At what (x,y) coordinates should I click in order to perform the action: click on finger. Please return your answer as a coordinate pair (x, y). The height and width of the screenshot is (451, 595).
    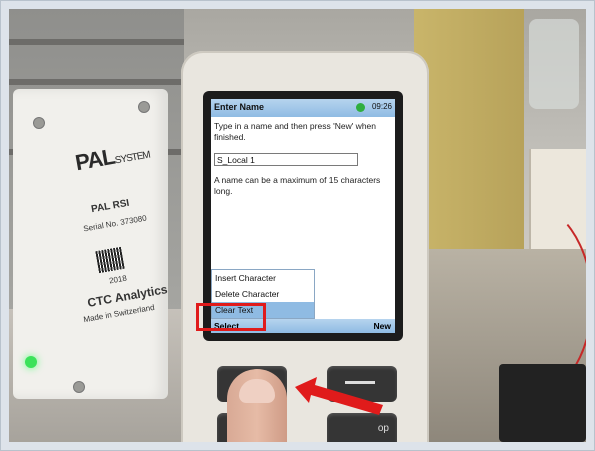
    Looking at the image, I should click on (257, 405).